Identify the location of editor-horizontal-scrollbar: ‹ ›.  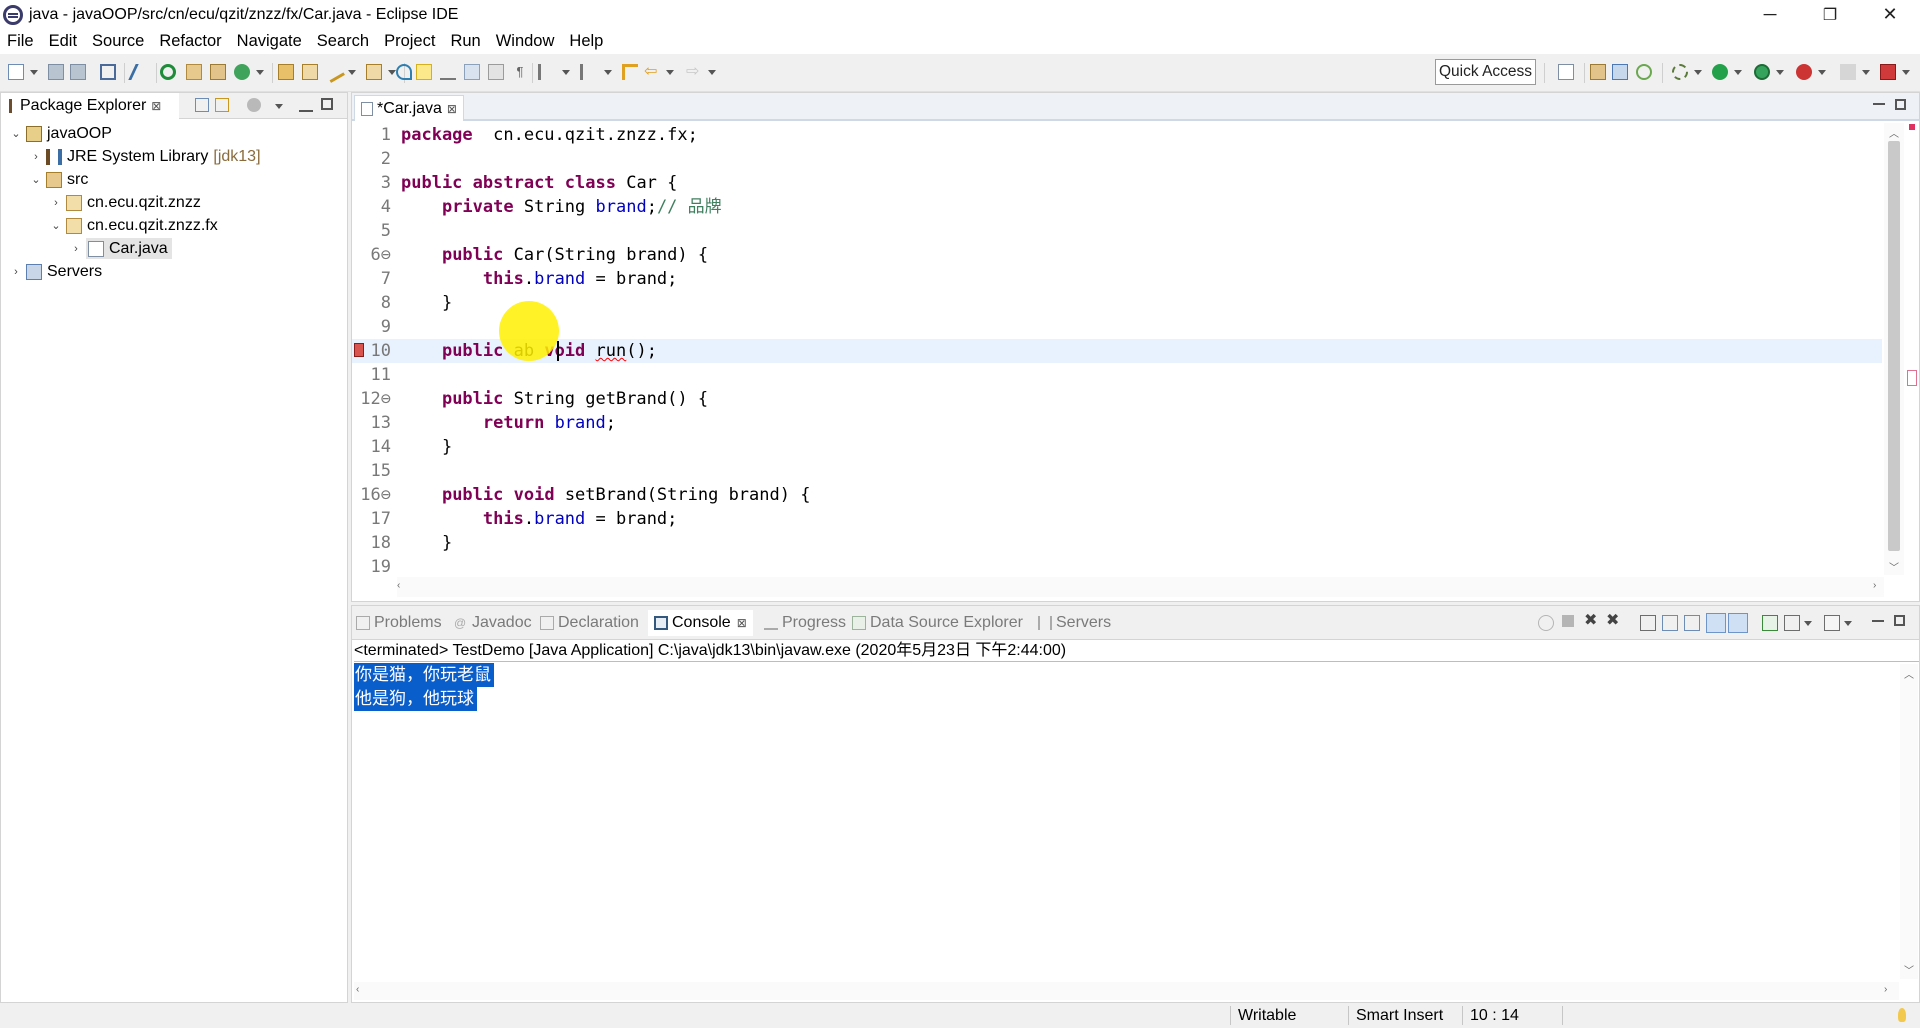
(1140, 587).